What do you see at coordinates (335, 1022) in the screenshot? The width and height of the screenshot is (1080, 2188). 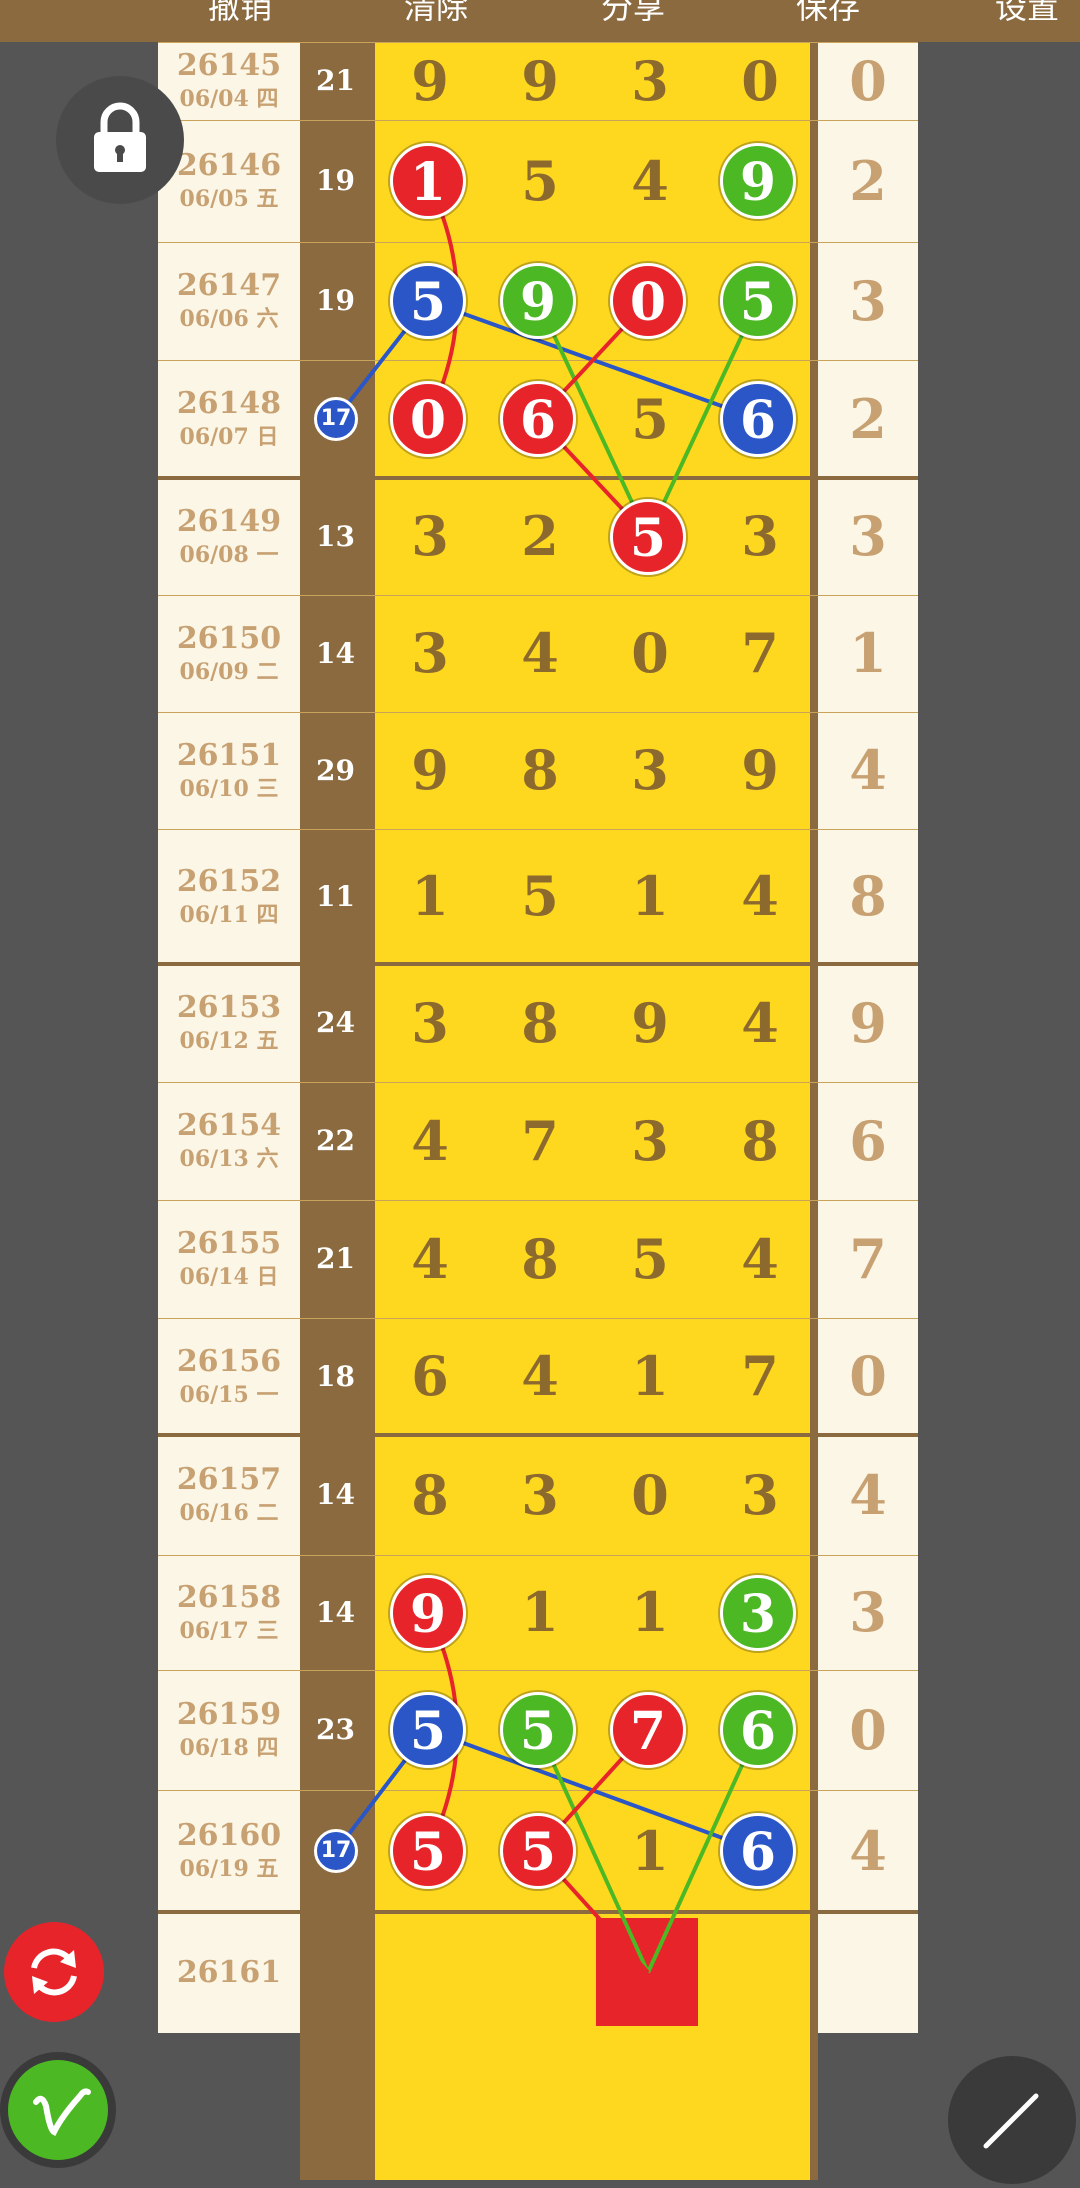 I see `sum-cell: 24` at bounding box center [335, 1022].